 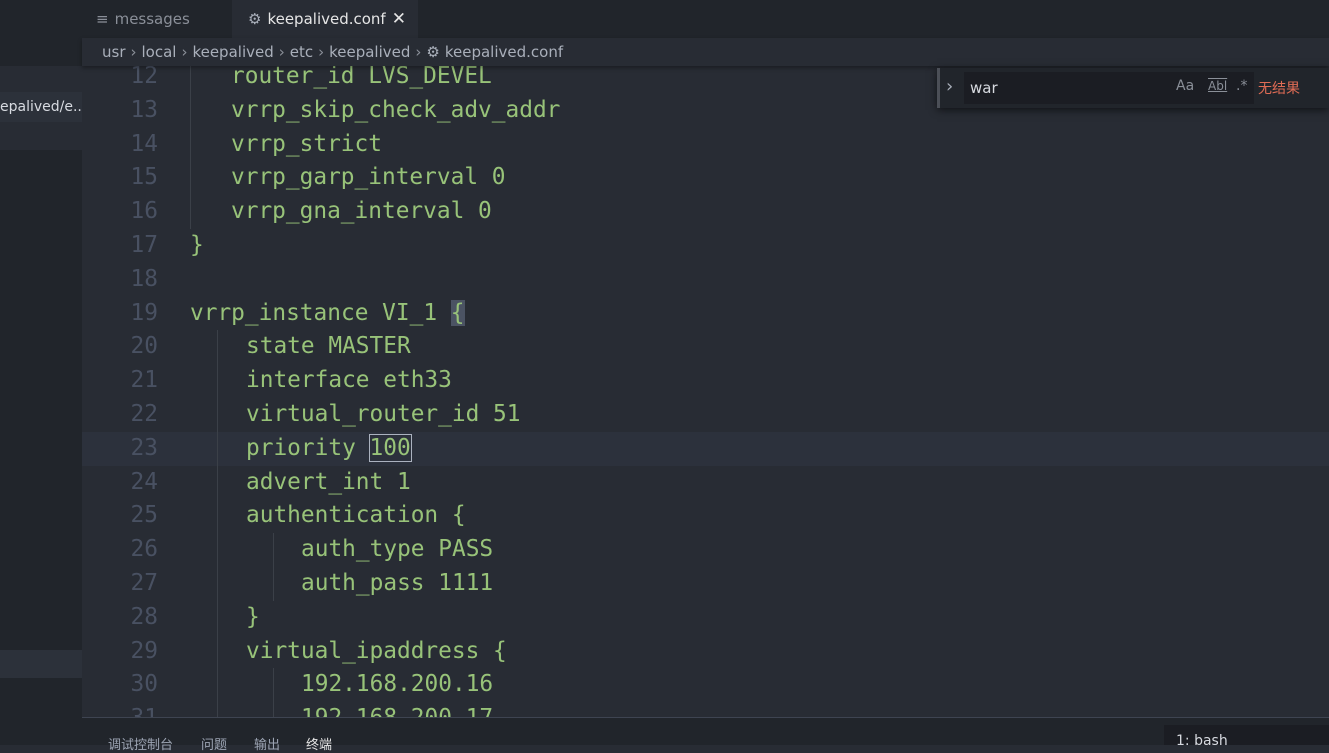 I want to click on line-number: 24, so click(x=144, y=481).